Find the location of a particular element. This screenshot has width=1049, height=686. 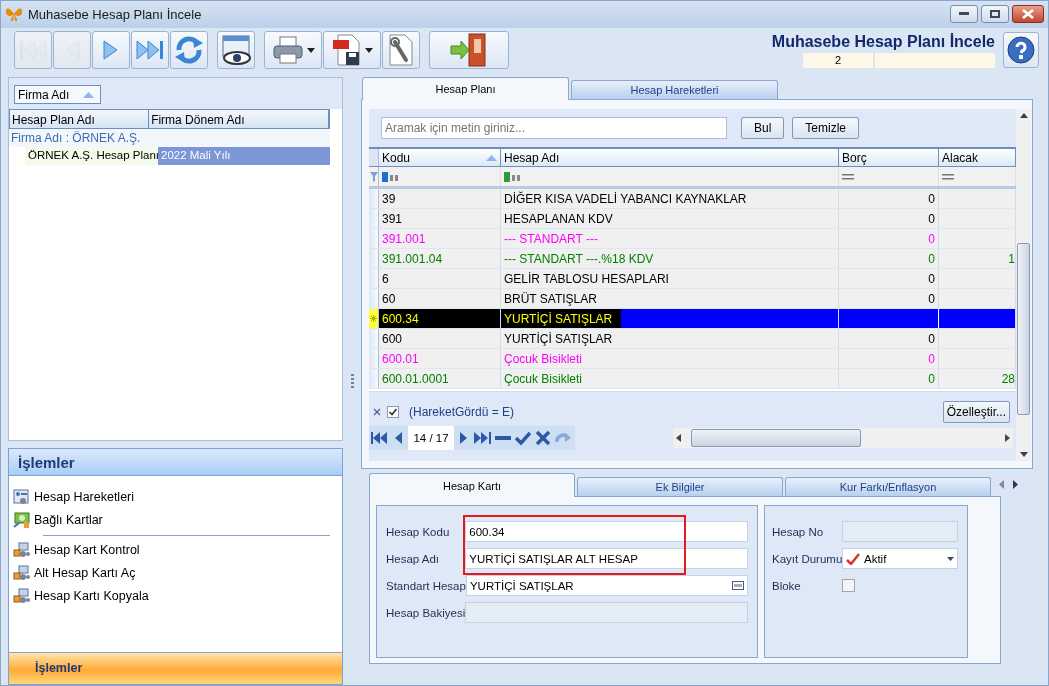

checkbox is located at coordinates (848, 585).